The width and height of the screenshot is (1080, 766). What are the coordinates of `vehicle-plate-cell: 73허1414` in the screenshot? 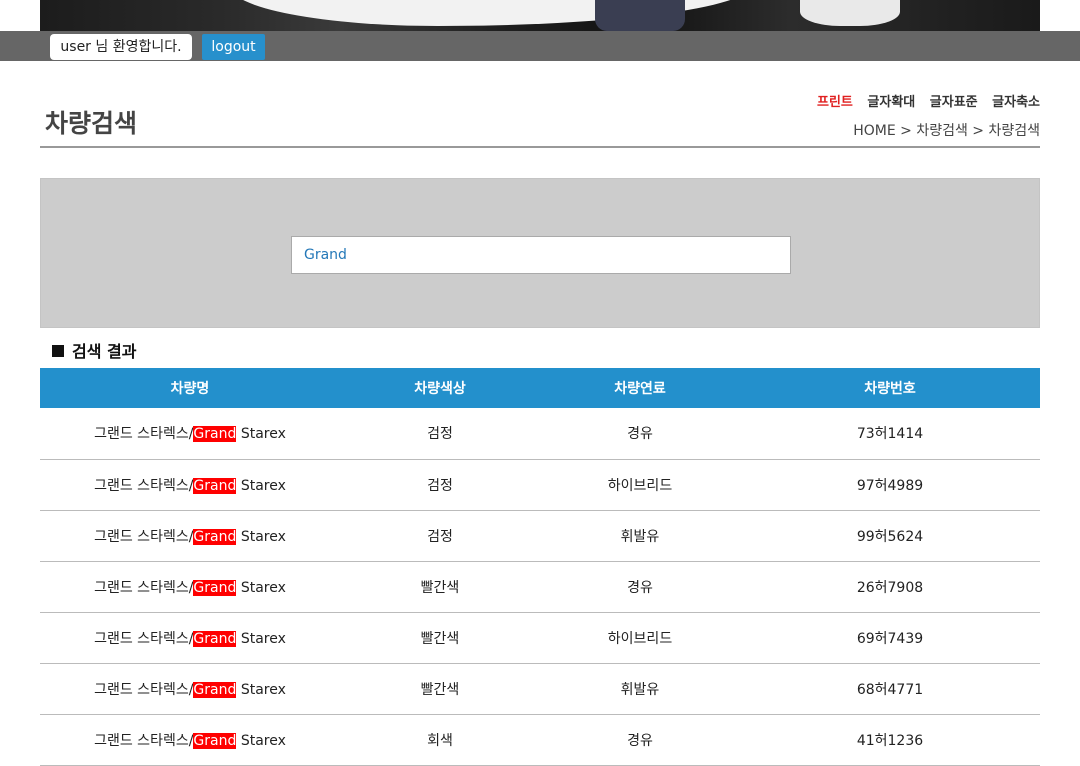 It's located at (890, 434).